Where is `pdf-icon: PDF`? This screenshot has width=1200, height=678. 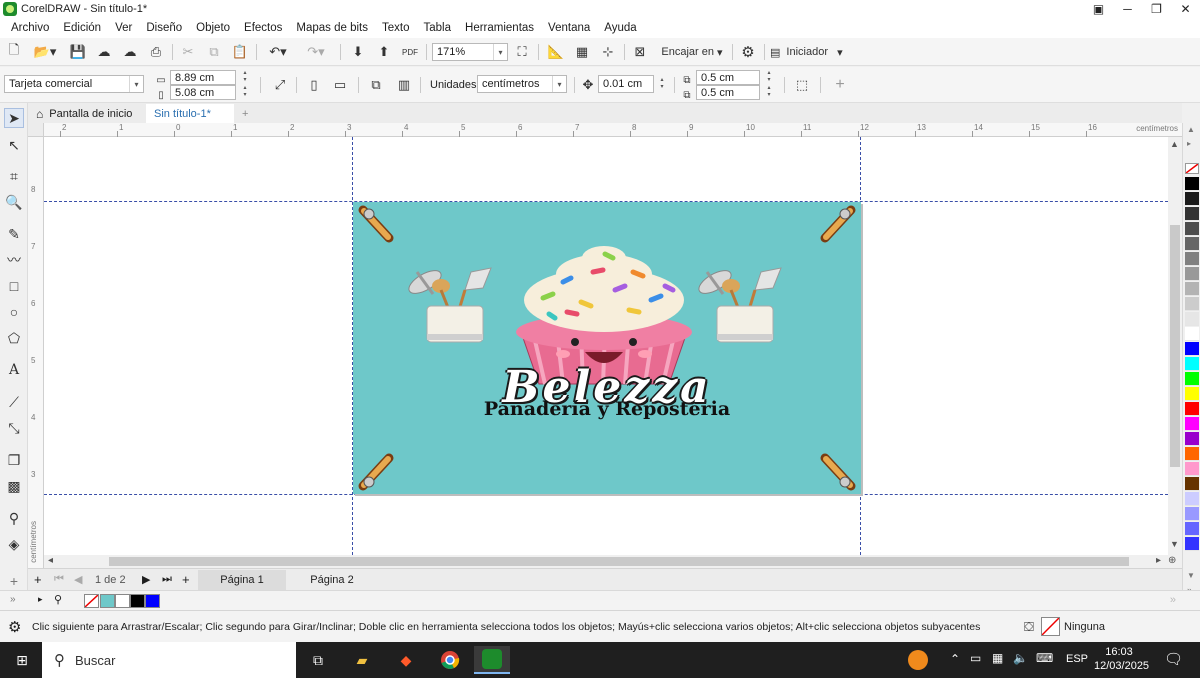 pdf-icon: PDF is located at coordinates (410, 52).